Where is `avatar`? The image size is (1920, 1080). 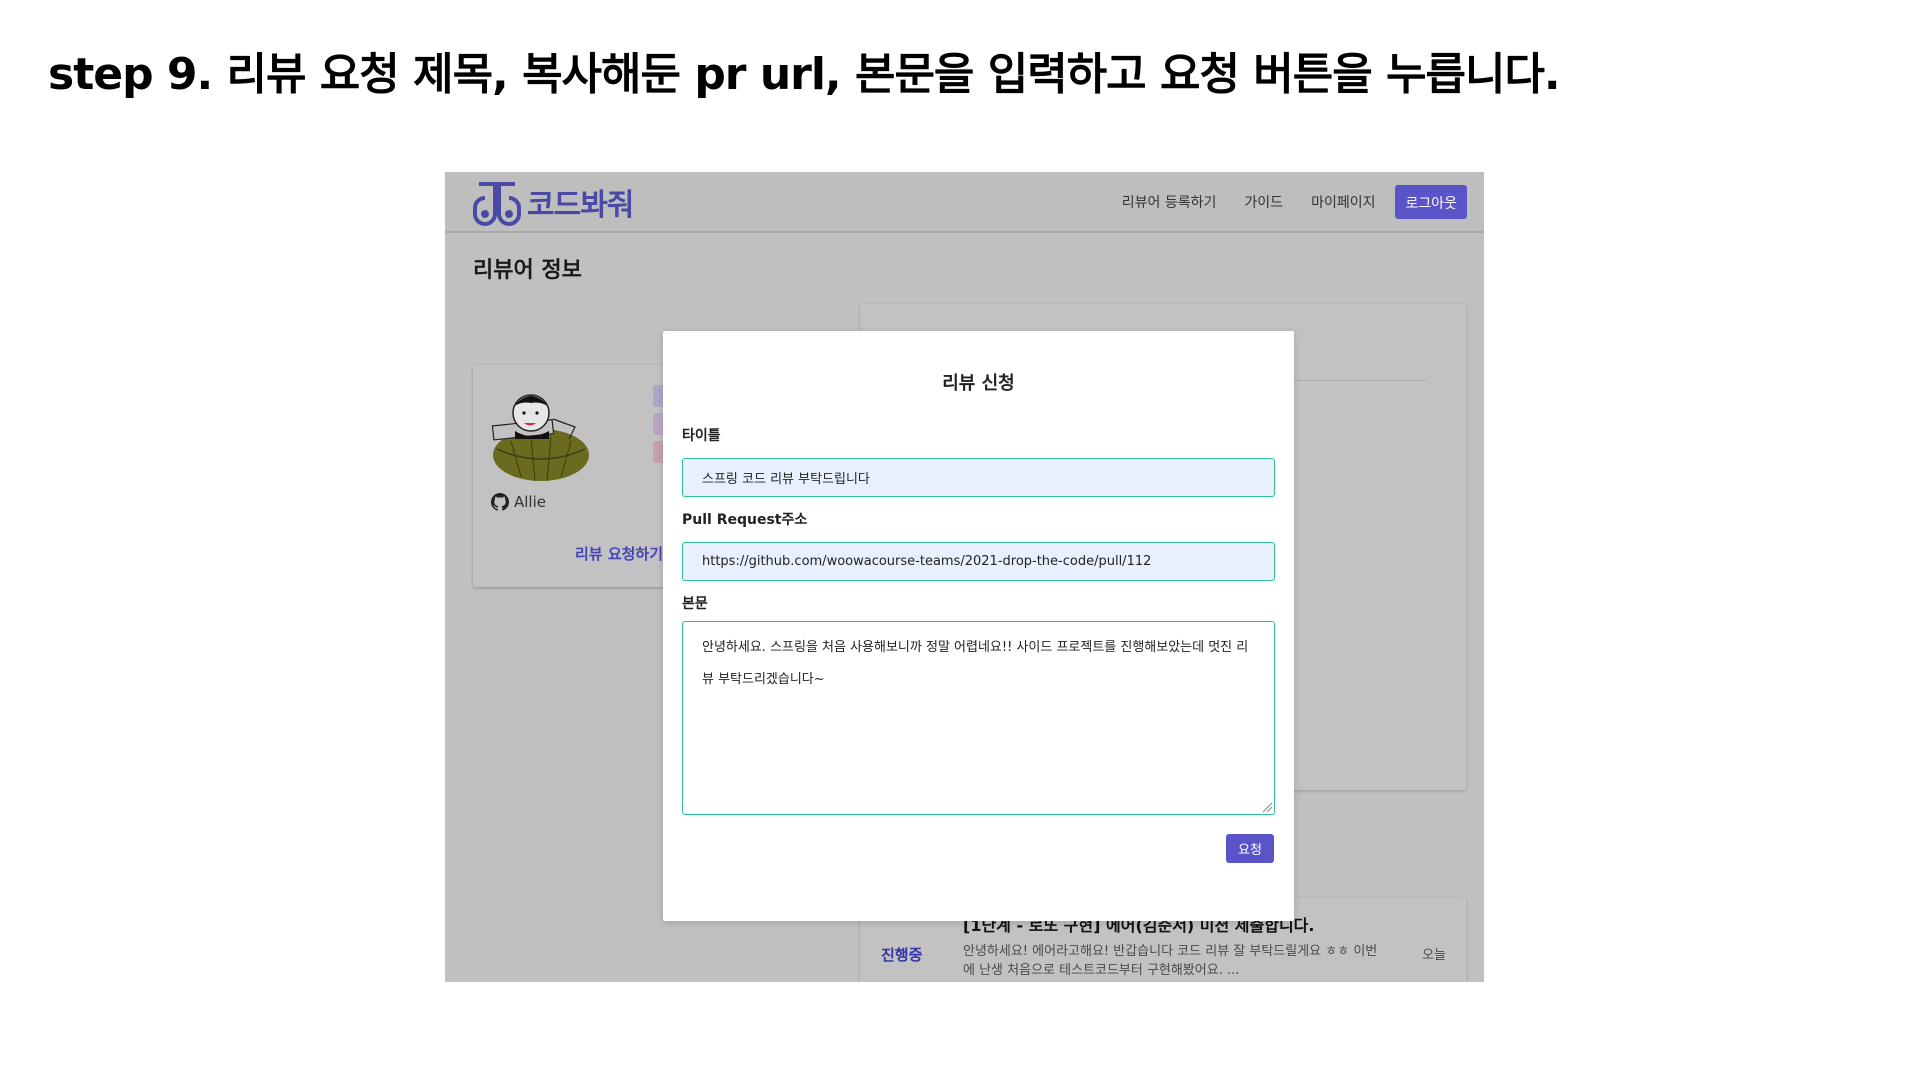
avatar is located at coordinates (540, 438).